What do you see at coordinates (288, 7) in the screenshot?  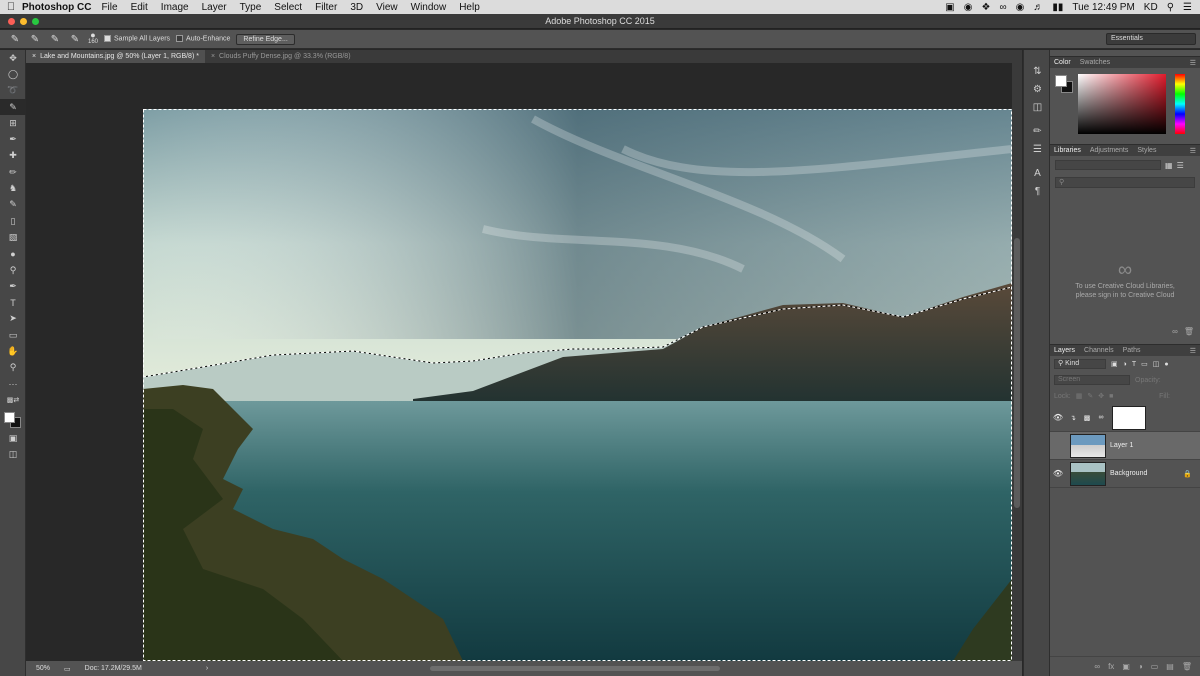 I see `menu-select: Select` at bounding box center [288, 7].